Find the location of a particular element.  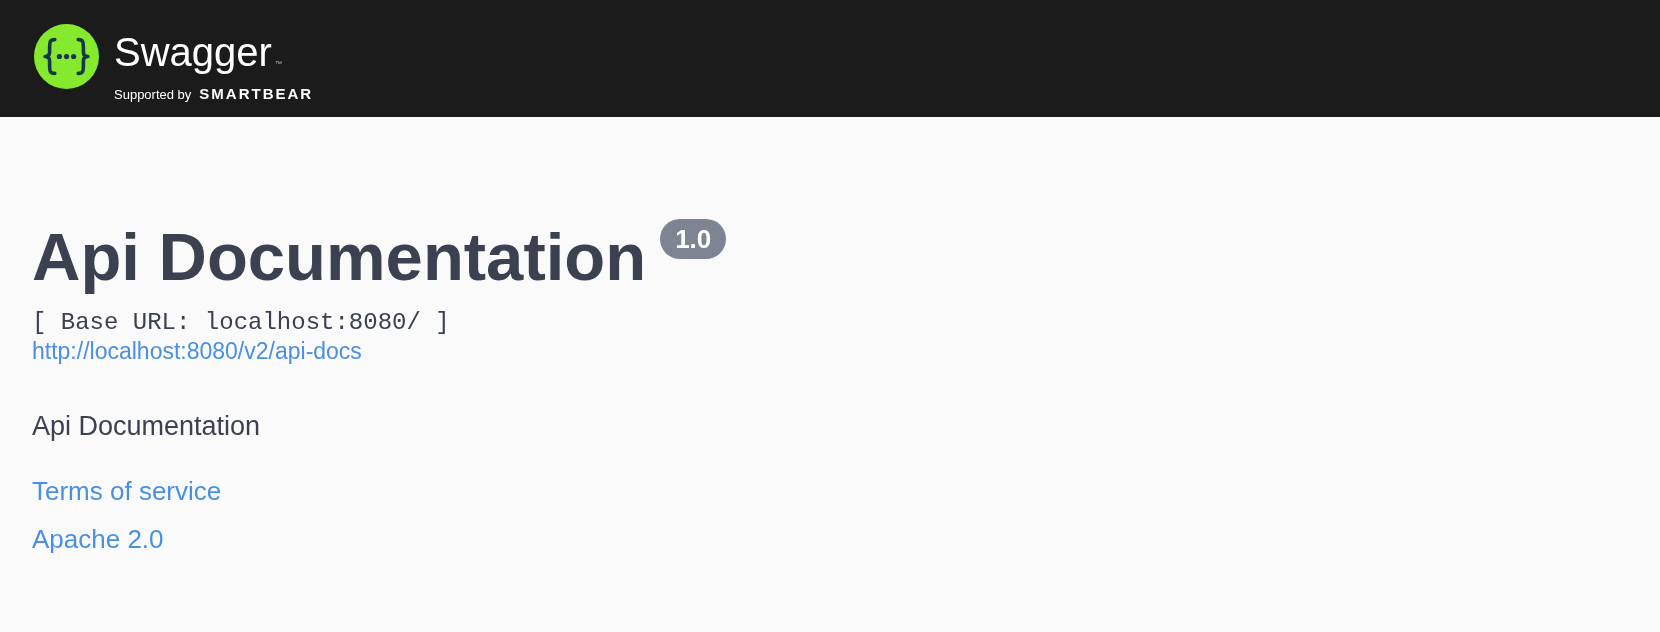

api-docs-link: http://localhost:8080/v2/api-docs is located at coordinates (197, 351).